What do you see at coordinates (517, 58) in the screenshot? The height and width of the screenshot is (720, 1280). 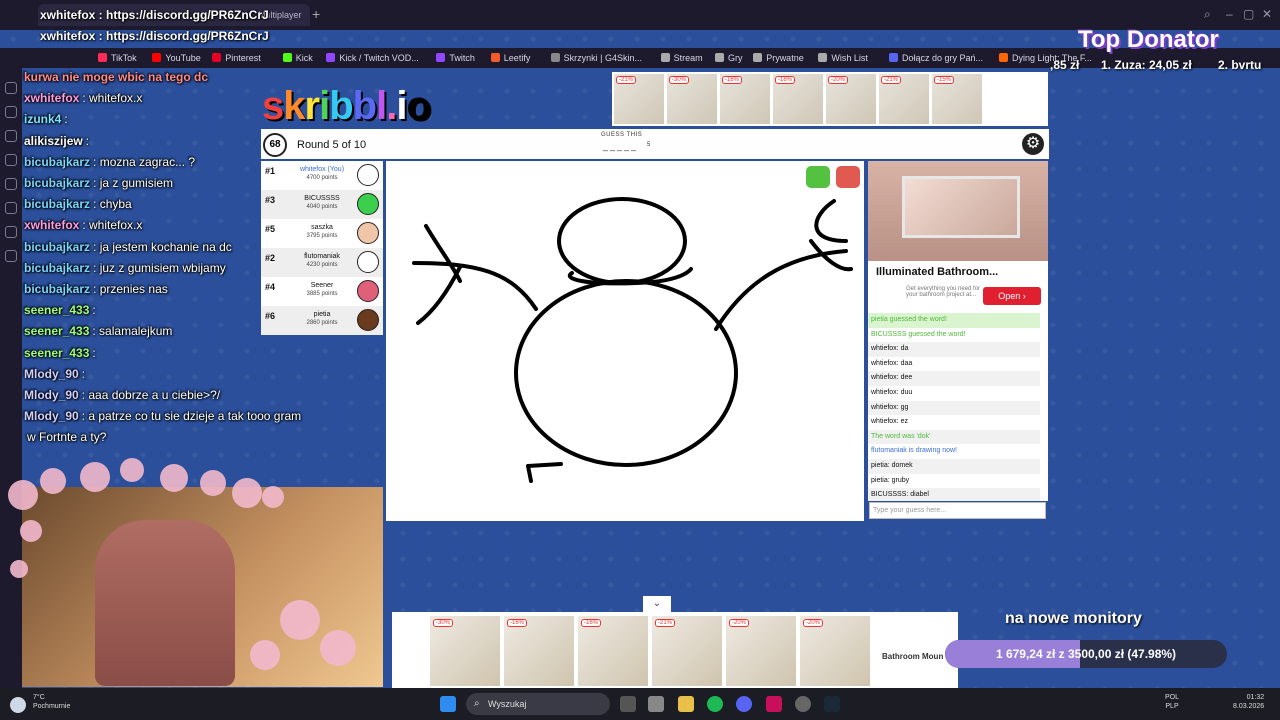 I see `bookmark-label: Leetify` at bounding box center [517, 58].